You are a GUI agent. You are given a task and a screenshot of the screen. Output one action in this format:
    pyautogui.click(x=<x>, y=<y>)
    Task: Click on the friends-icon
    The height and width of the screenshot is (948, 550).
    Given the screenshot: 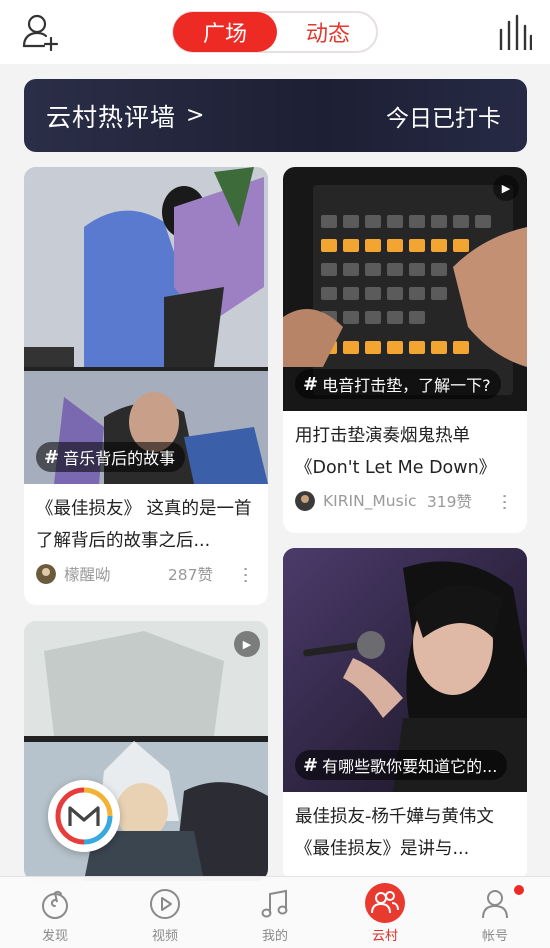 What is the action you would take?
    pyautogui.click(x=385, y=903)
    